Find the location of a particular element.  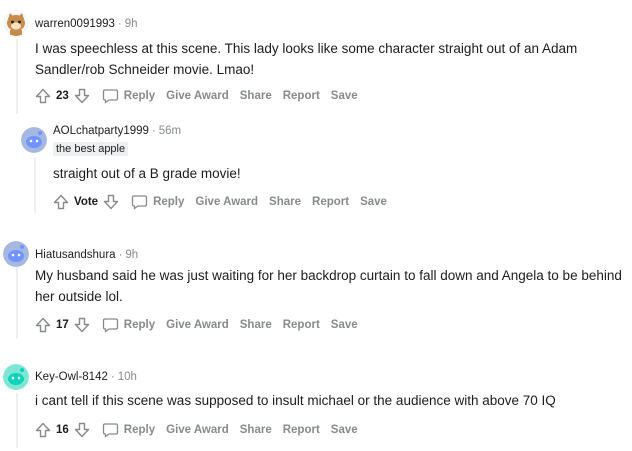

vote-score: 16 is located at coordinates (62, 430).